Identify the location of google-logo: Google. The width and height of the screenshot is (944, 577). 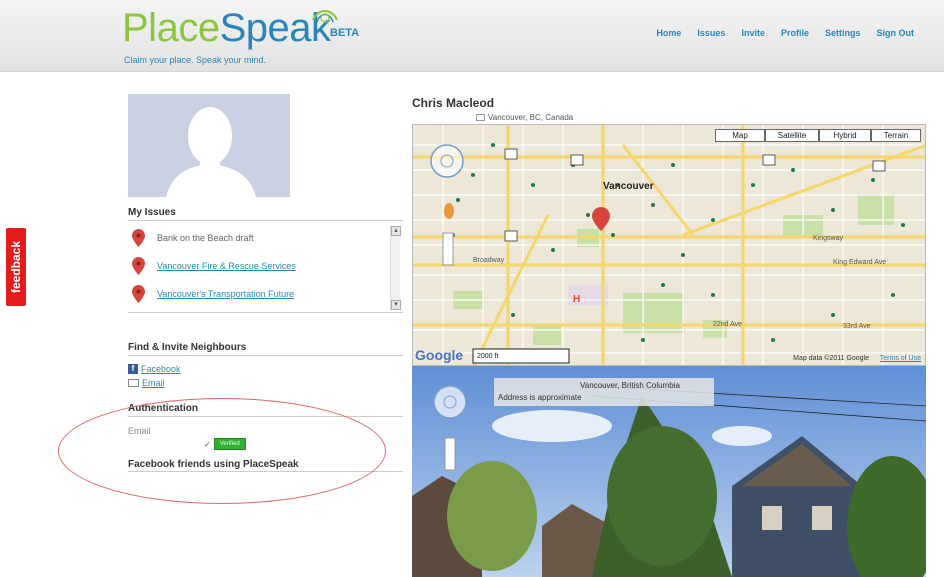
(439, 355).